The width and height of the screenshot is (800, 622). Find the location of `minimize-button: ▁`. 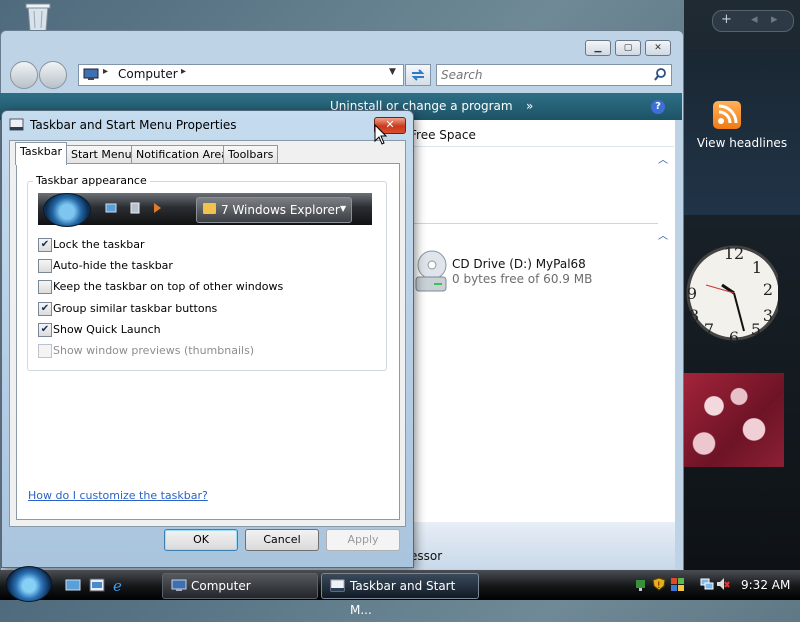

minimize-button: ▁ is located at coordinates (598, 48).